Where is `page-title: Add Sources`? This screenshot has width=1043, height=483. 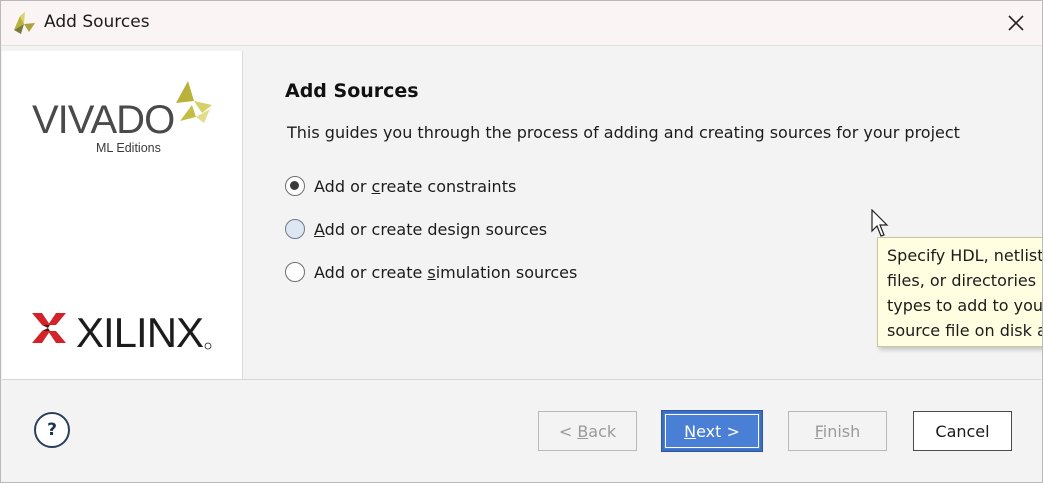
page-title: Add Sources is located at coordinates (352, 91).